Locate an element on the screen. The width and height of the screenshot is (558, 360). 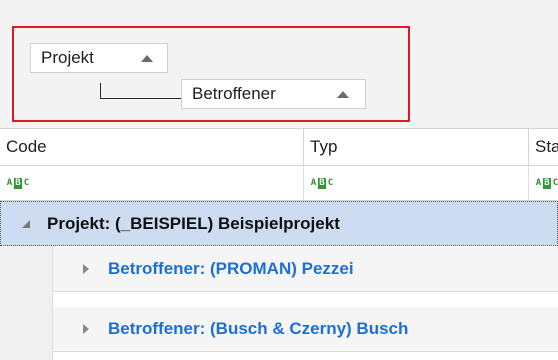
column-header-typ: Typ is located at coordinates (416, 147).